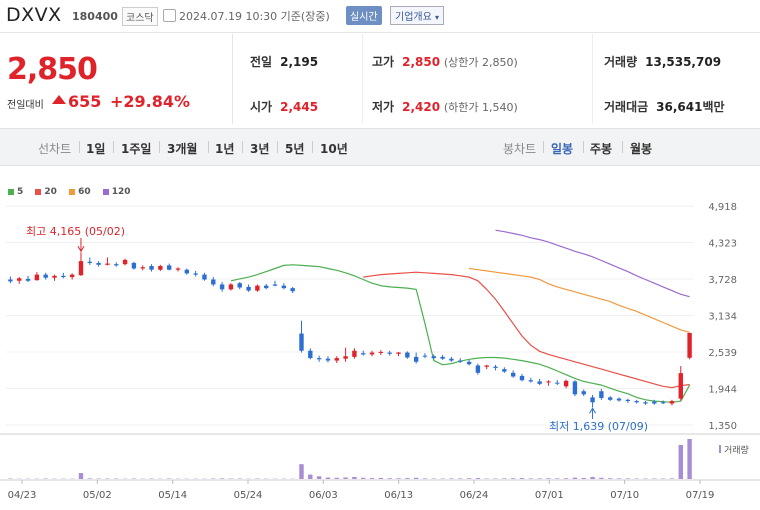 The width and height of the screenshot is (760, 510). I want to click on period-monthly: 월봉, so click(641, 148).